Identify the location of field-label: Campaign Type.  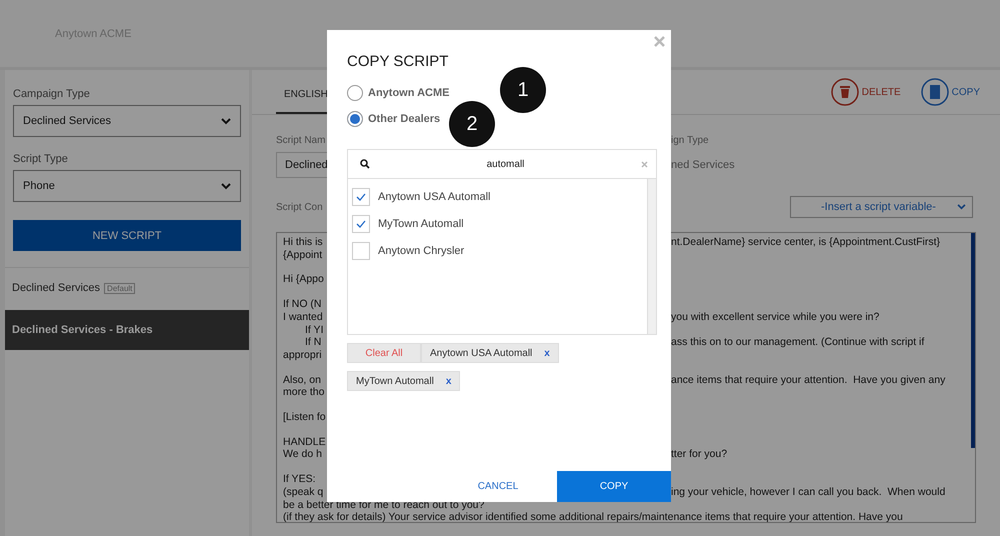
(52, 94).